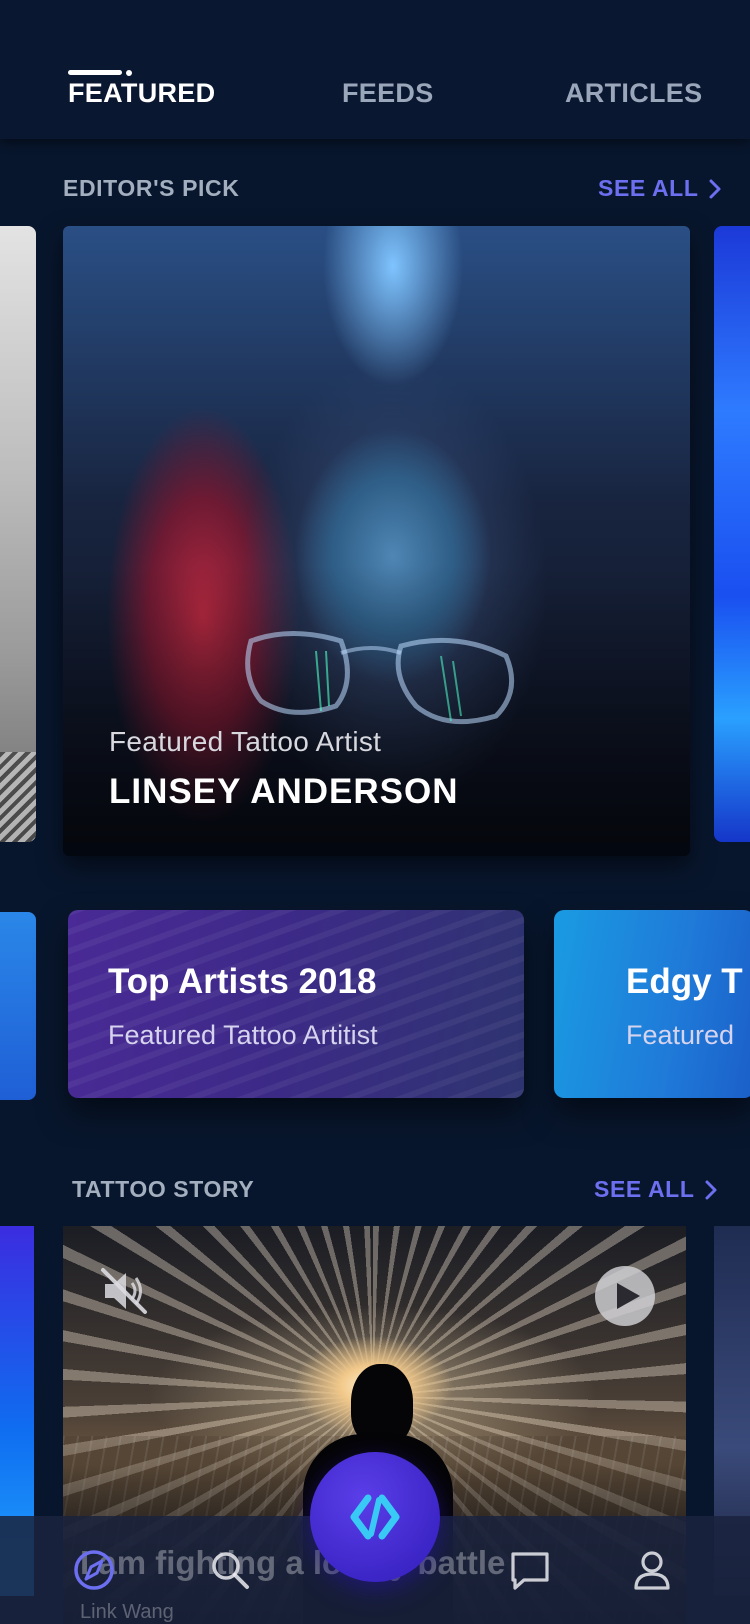  I want to click on code-icon, so click(375, 1517).